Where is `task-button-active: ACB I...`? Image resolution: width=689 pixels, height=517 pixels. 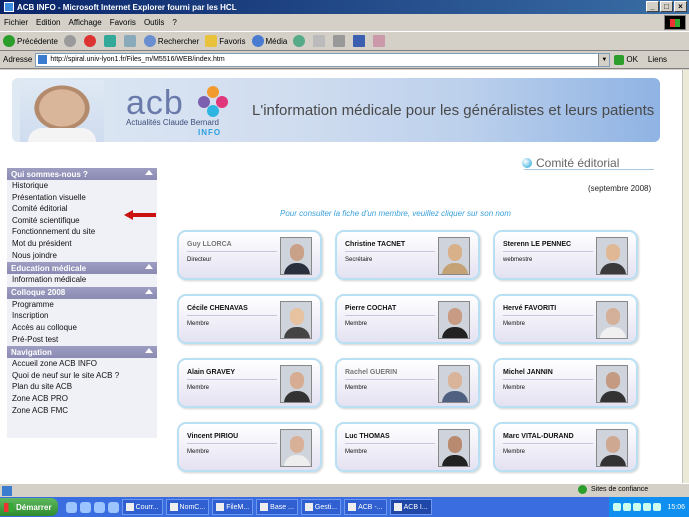 task-button-active: ACB I... is located at coordinates (410, 507).